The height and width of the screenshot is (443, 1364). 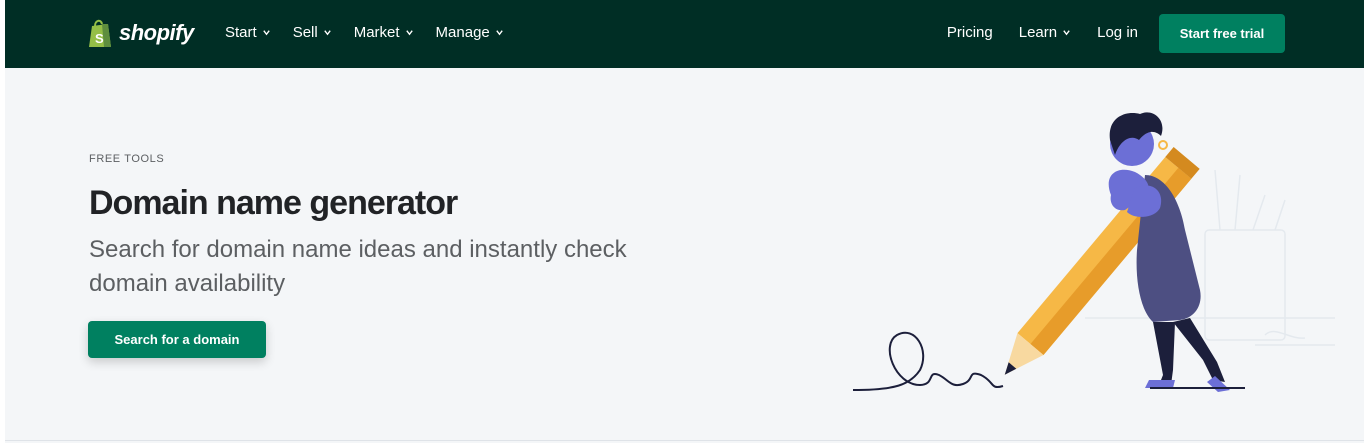 I want to click on eyebrow-label: FREE TOOLS, so click(x=127, y=159).